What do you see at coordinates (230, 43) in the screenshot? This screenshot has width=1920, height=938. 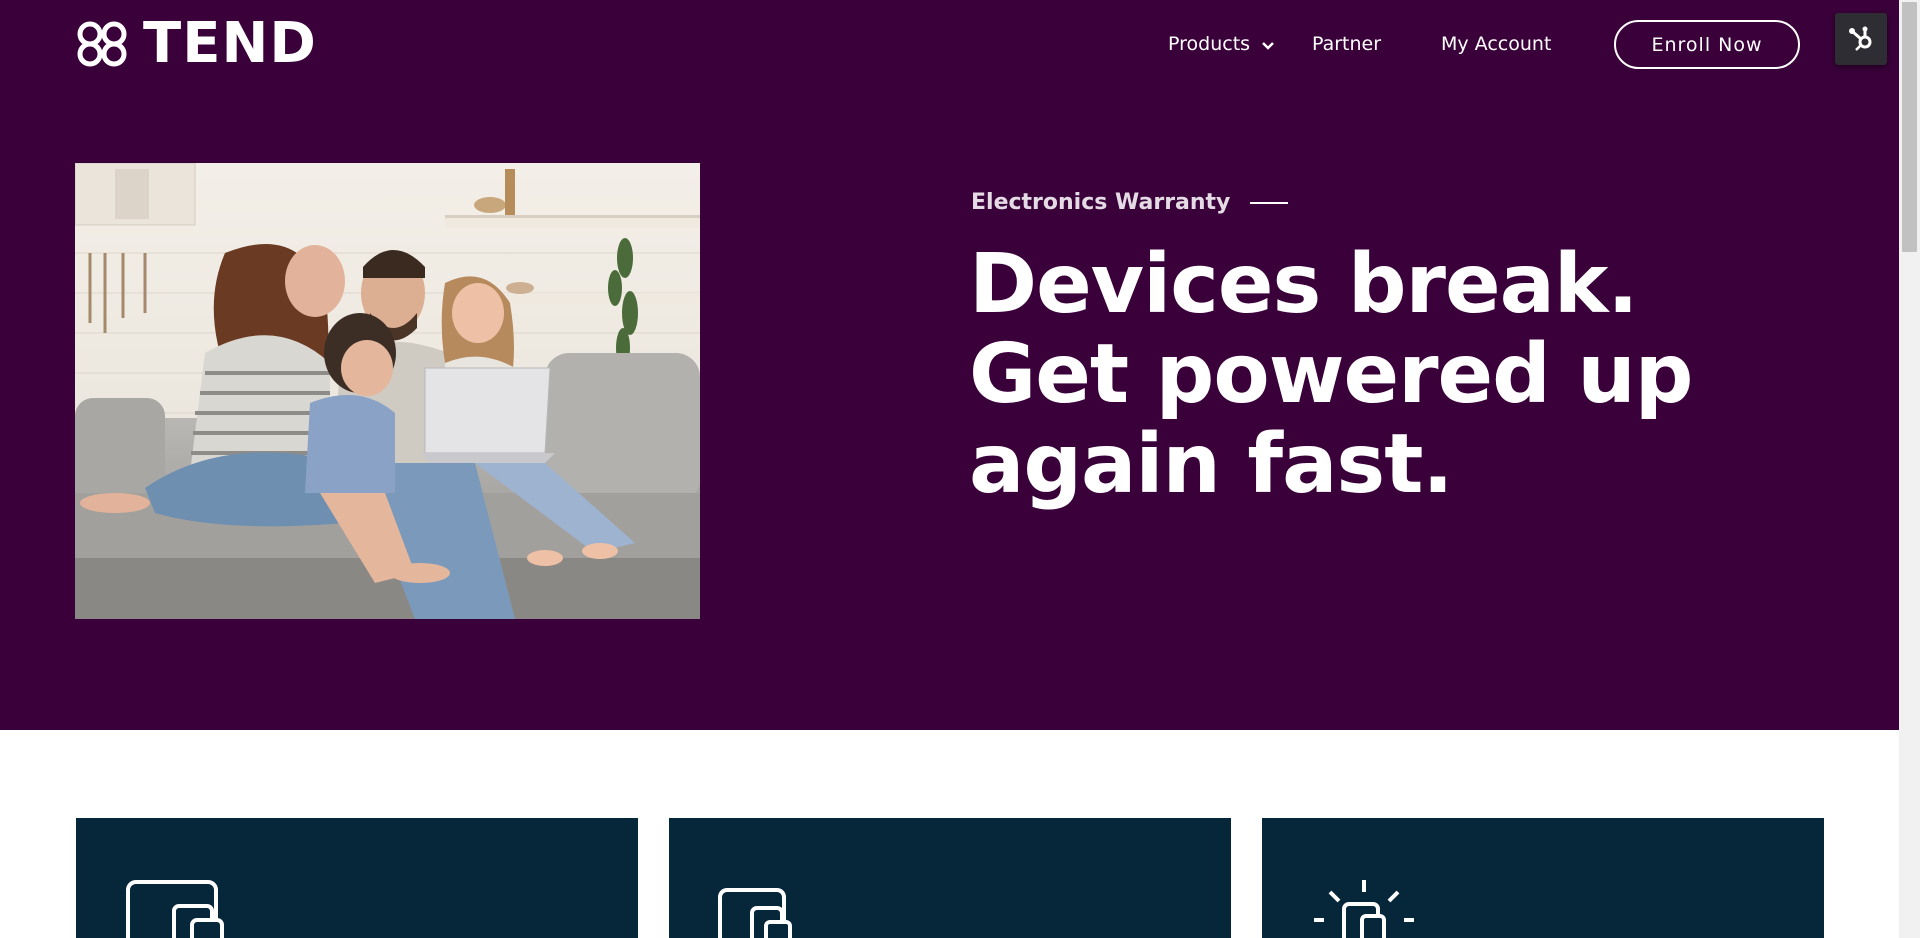 I see `logo-text: TEND` at bounding box center [230, 43].